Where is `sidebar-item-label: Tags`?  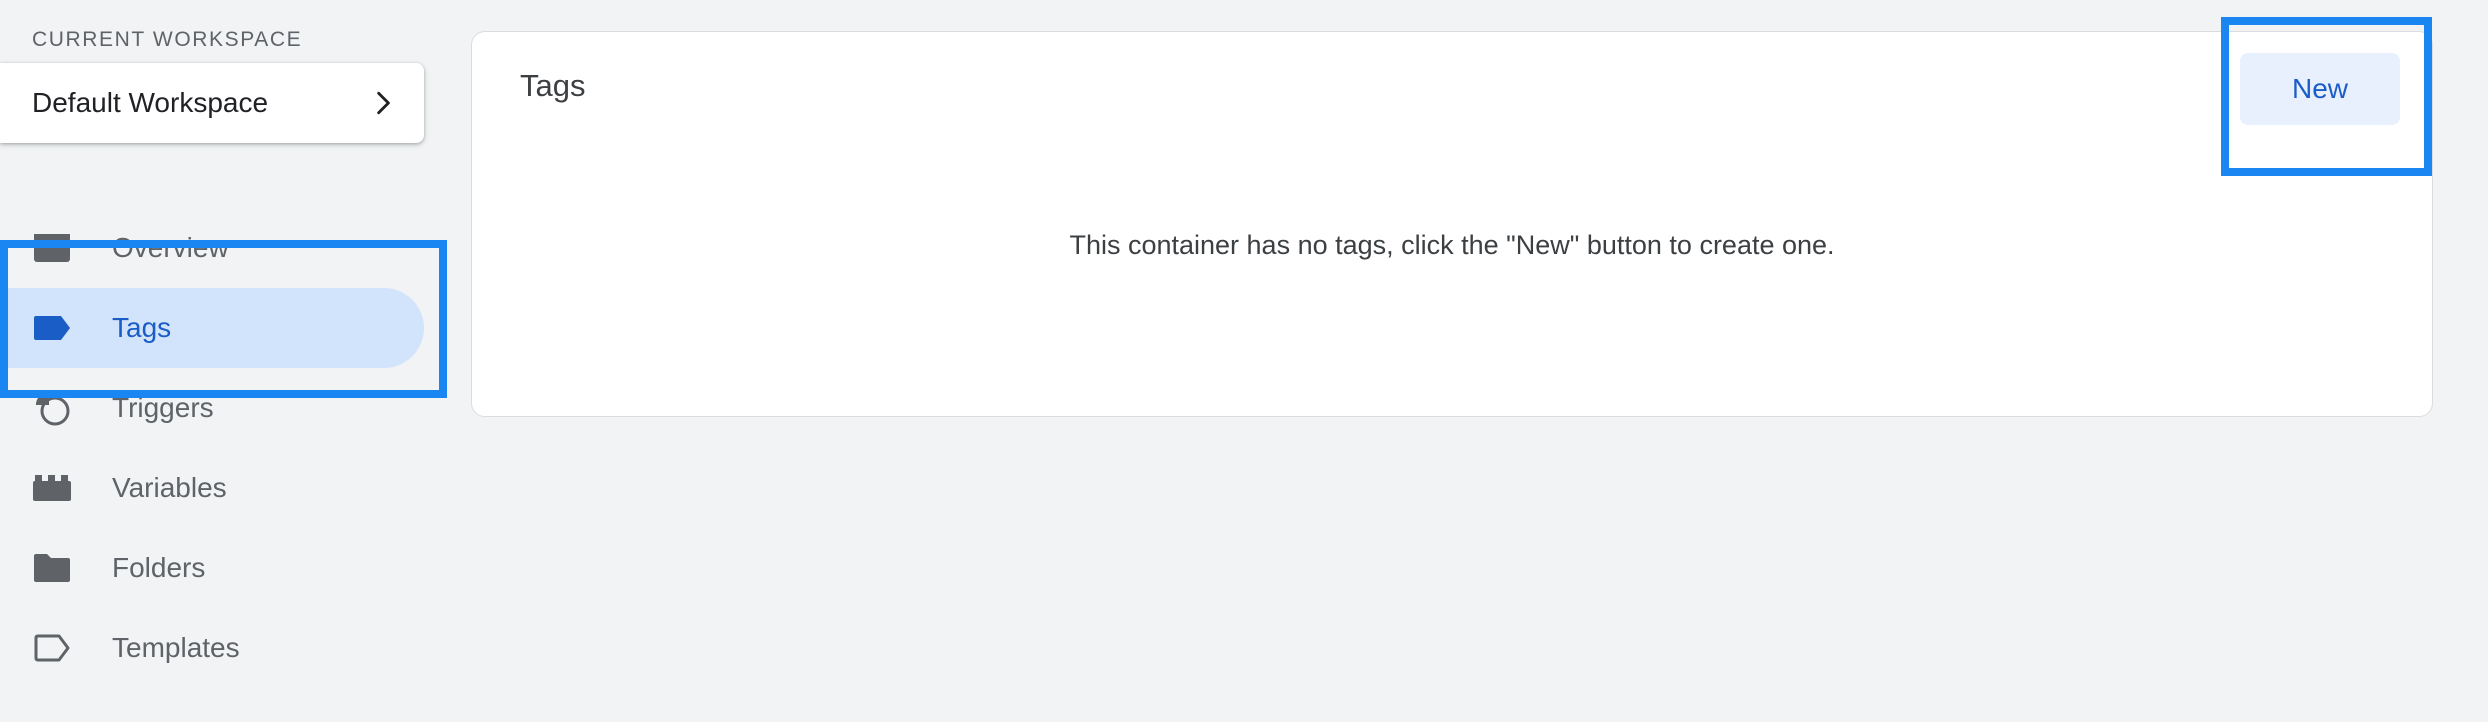
sidebar-item-label: Tags is located at coordinates (142, 327).